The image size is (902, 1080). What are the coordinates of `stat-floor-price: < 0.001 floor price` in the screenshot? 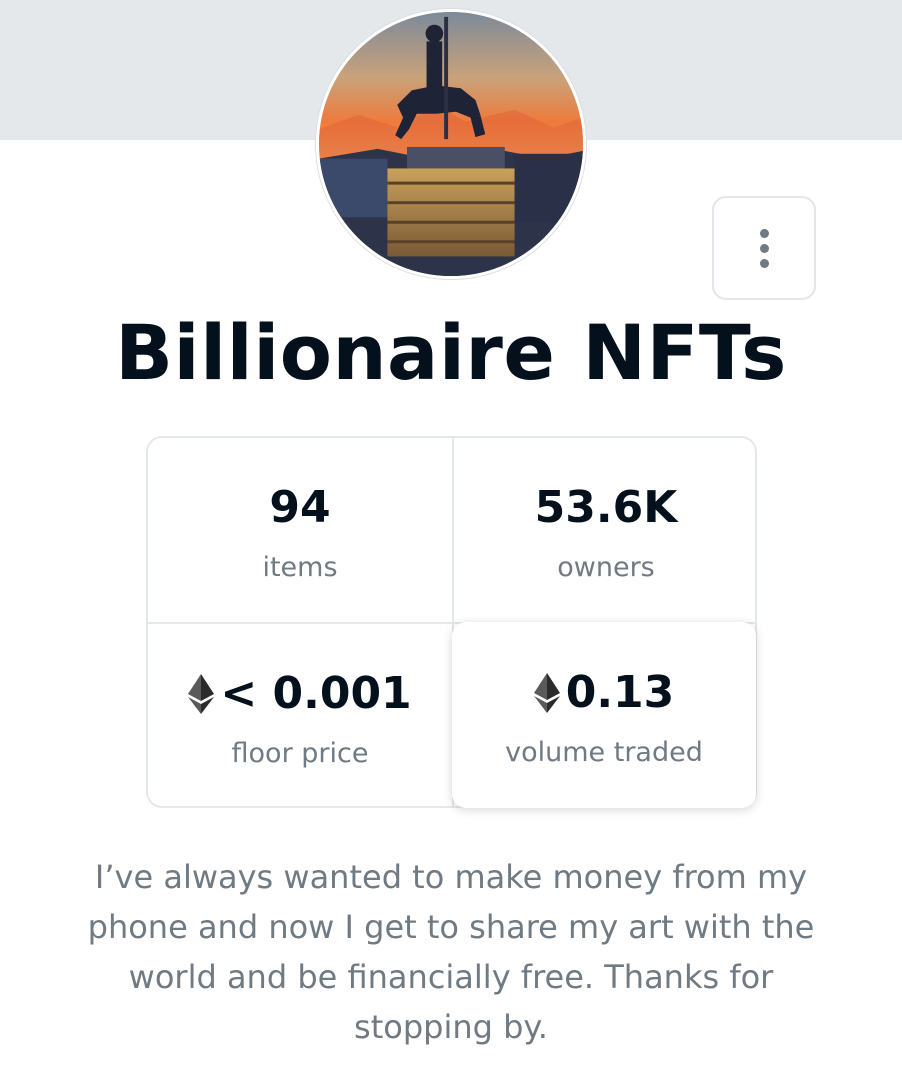 It's located at (300, 716).